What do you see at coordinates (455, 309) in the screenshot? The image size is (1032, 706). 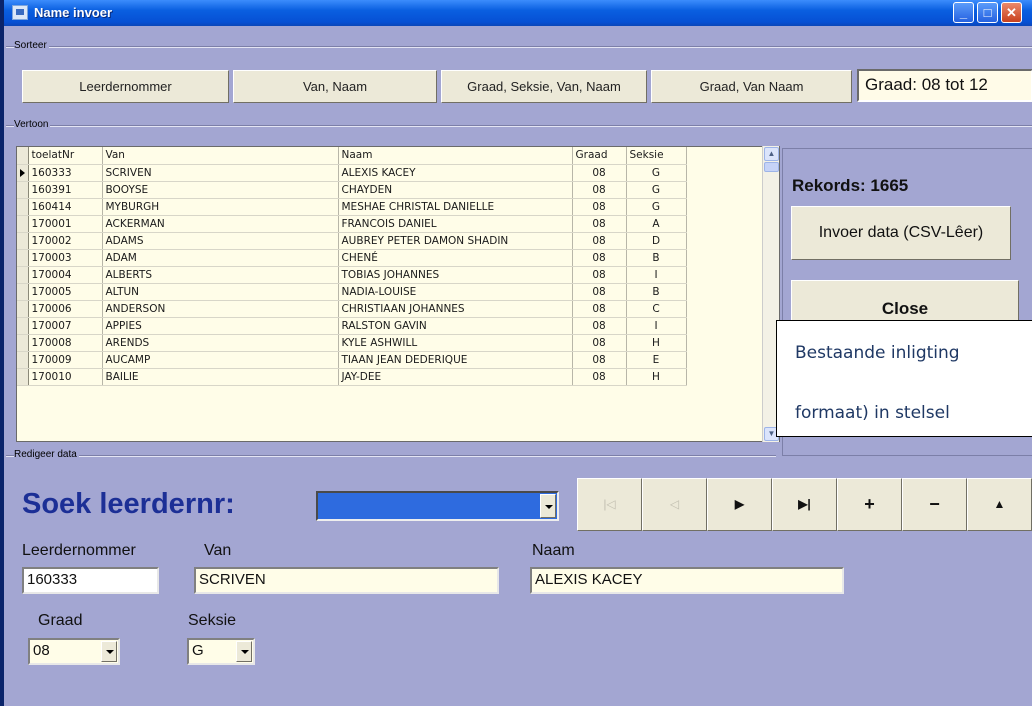 I see `cell-naam: CHRISTIAAN JOHANNES` at bounding box center [455, 309].